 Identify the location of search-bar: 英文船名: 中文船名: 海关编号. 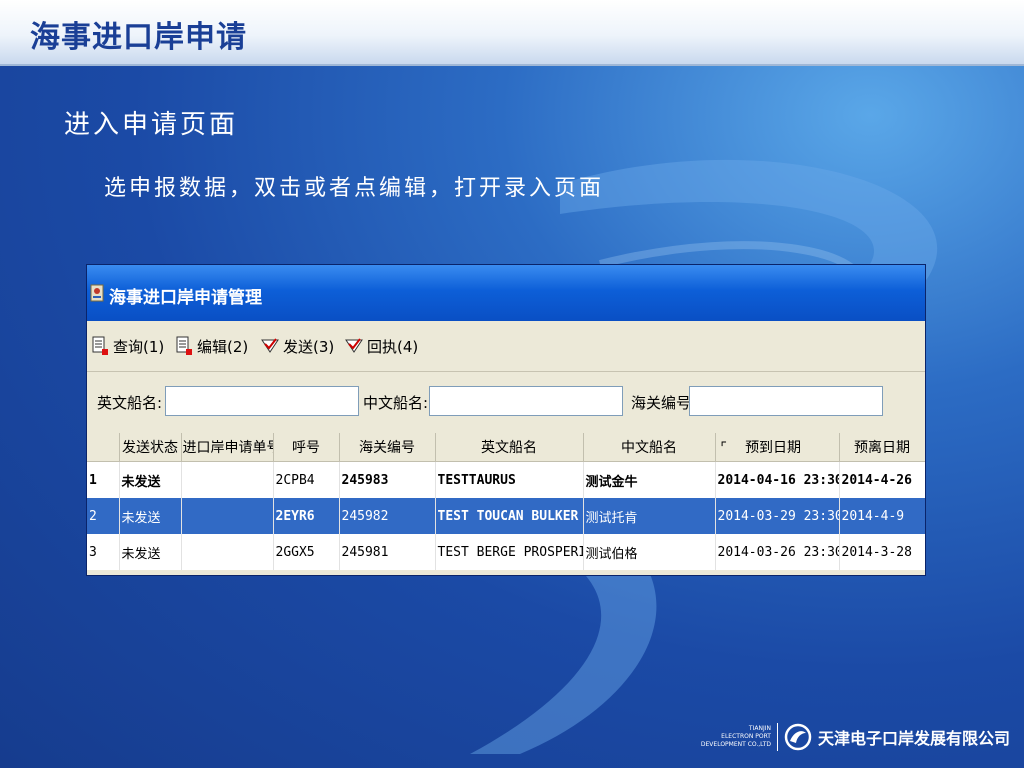
(506, 403).